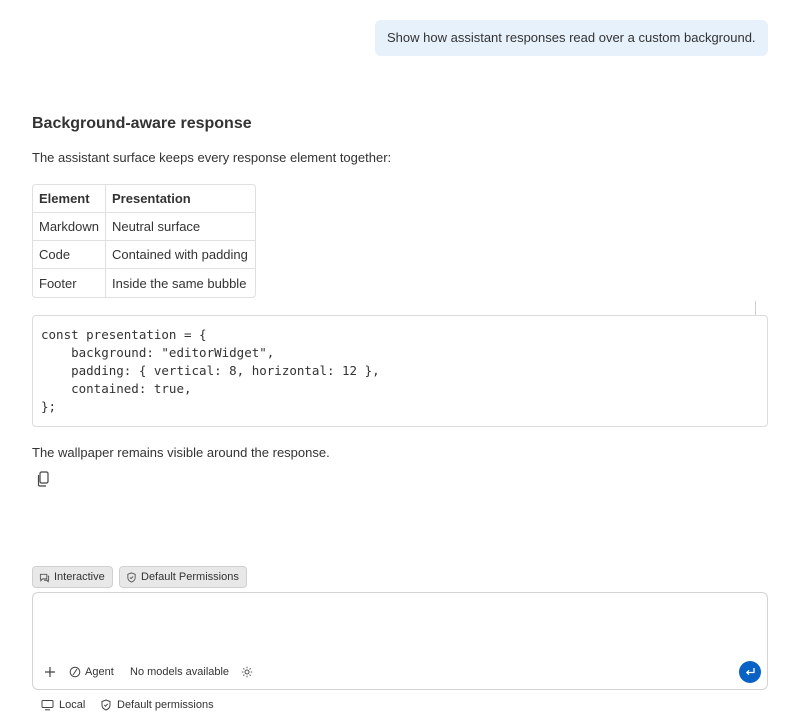  Describe the element at coordinates (180, 199) in the screenshot. I see `table-header-presentation: Presentation` at that location.